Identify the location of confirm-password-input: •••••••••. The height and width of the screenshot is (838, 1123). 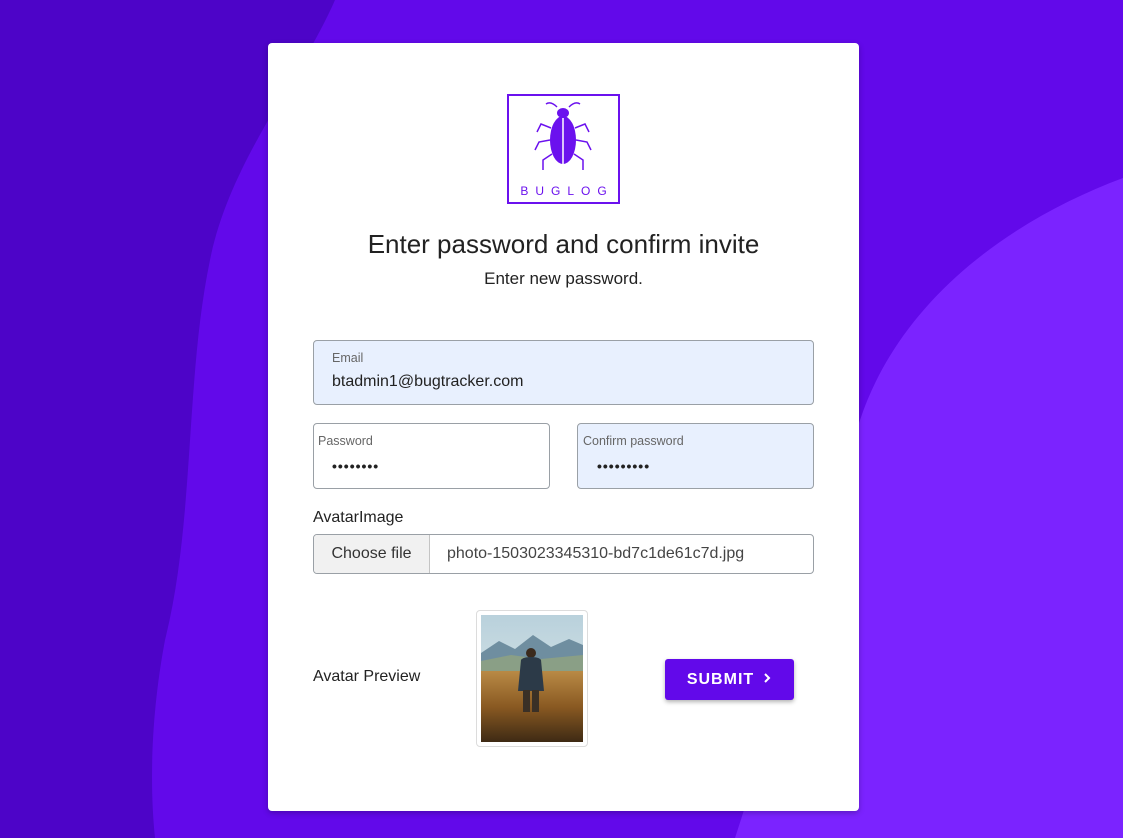
(623, 466).